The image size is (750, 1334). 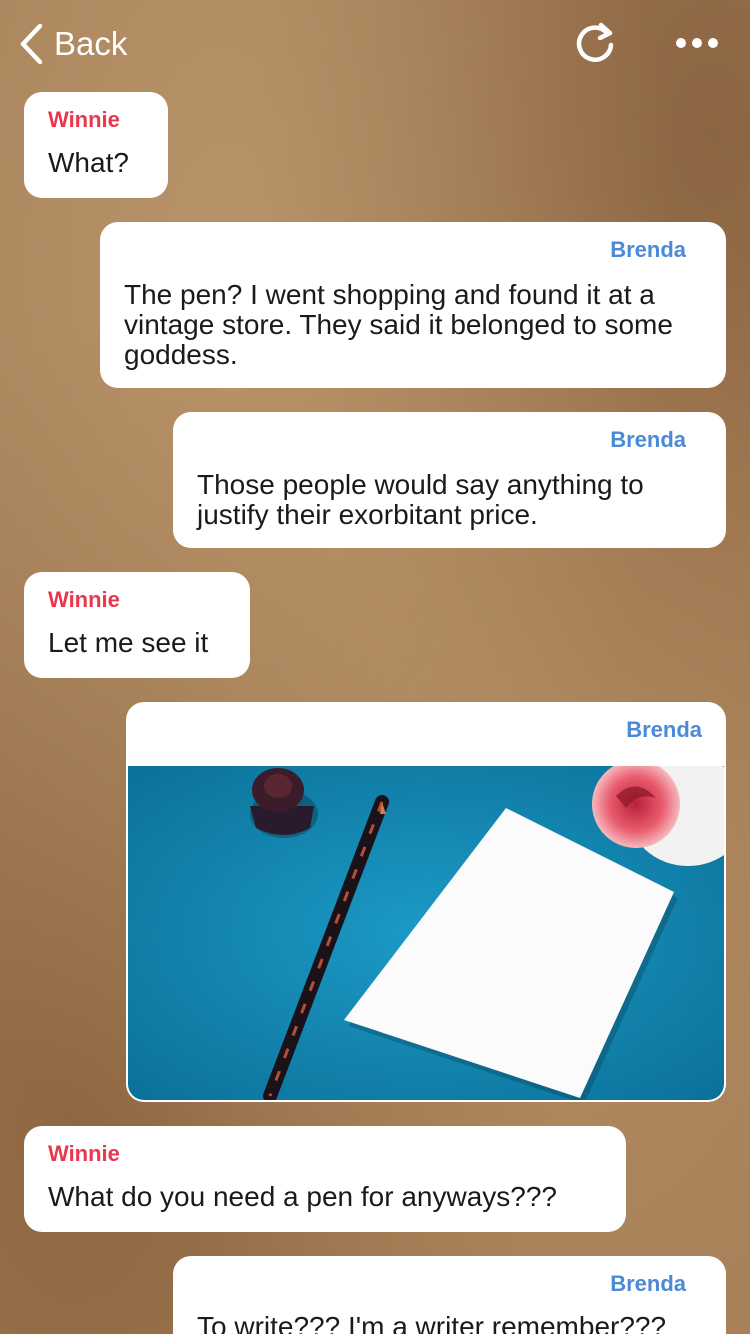 I want to click on back-label: Back, so click(x=91, y=43).